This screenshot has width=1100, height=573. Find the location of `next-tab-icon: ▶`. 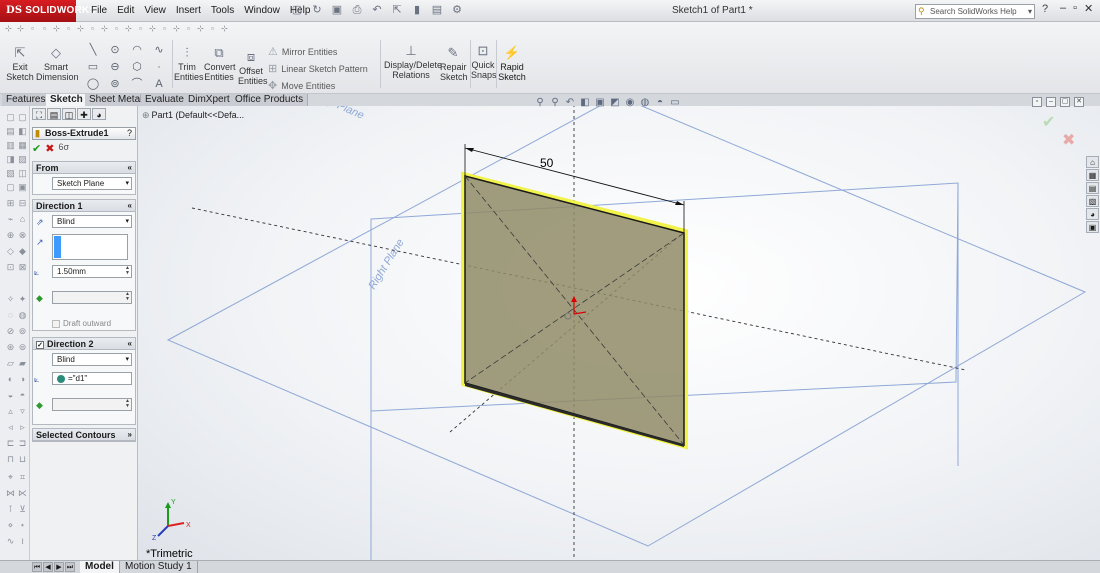

next-tab-icon: ▶ is located at coordinates (59, 567).